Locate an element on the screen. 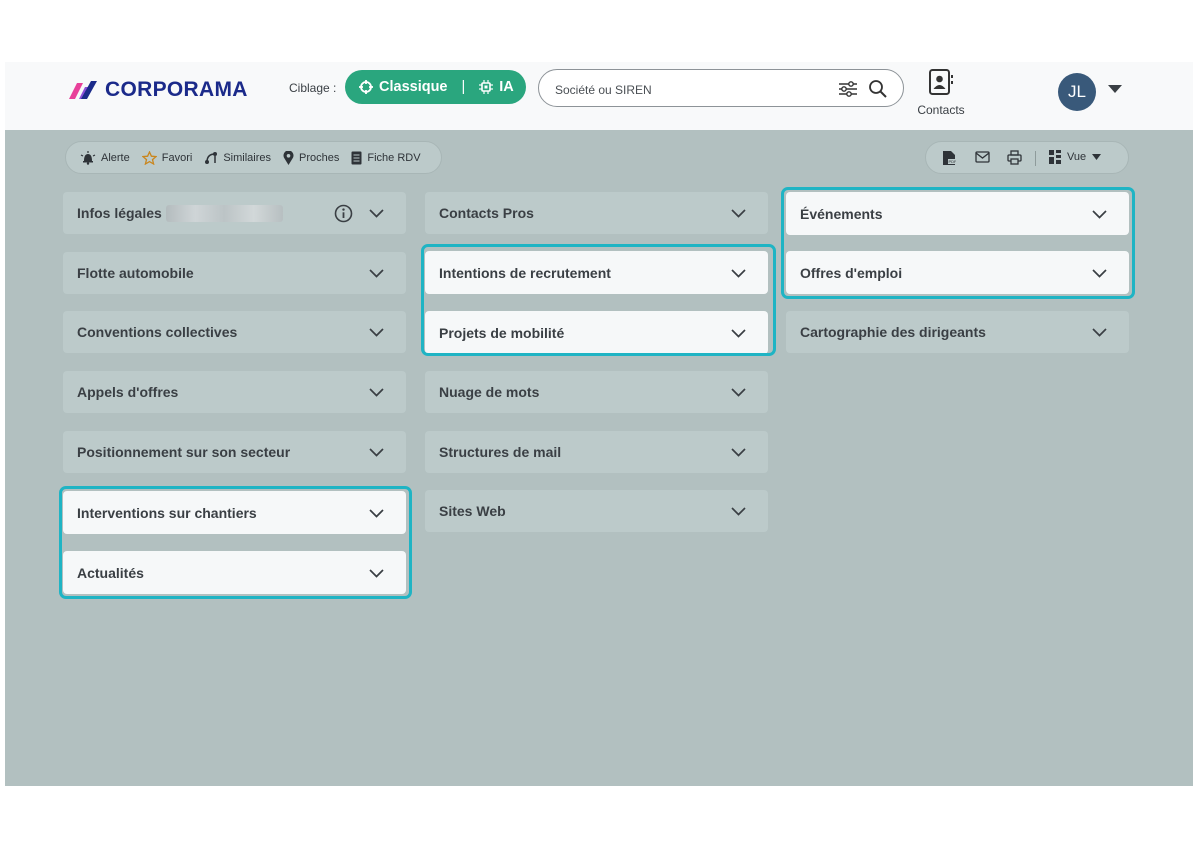 Image resolution: width=1200 pixels, height=850 pixels. section-sites-web: Sites Web is located at coordinates (596, 511).